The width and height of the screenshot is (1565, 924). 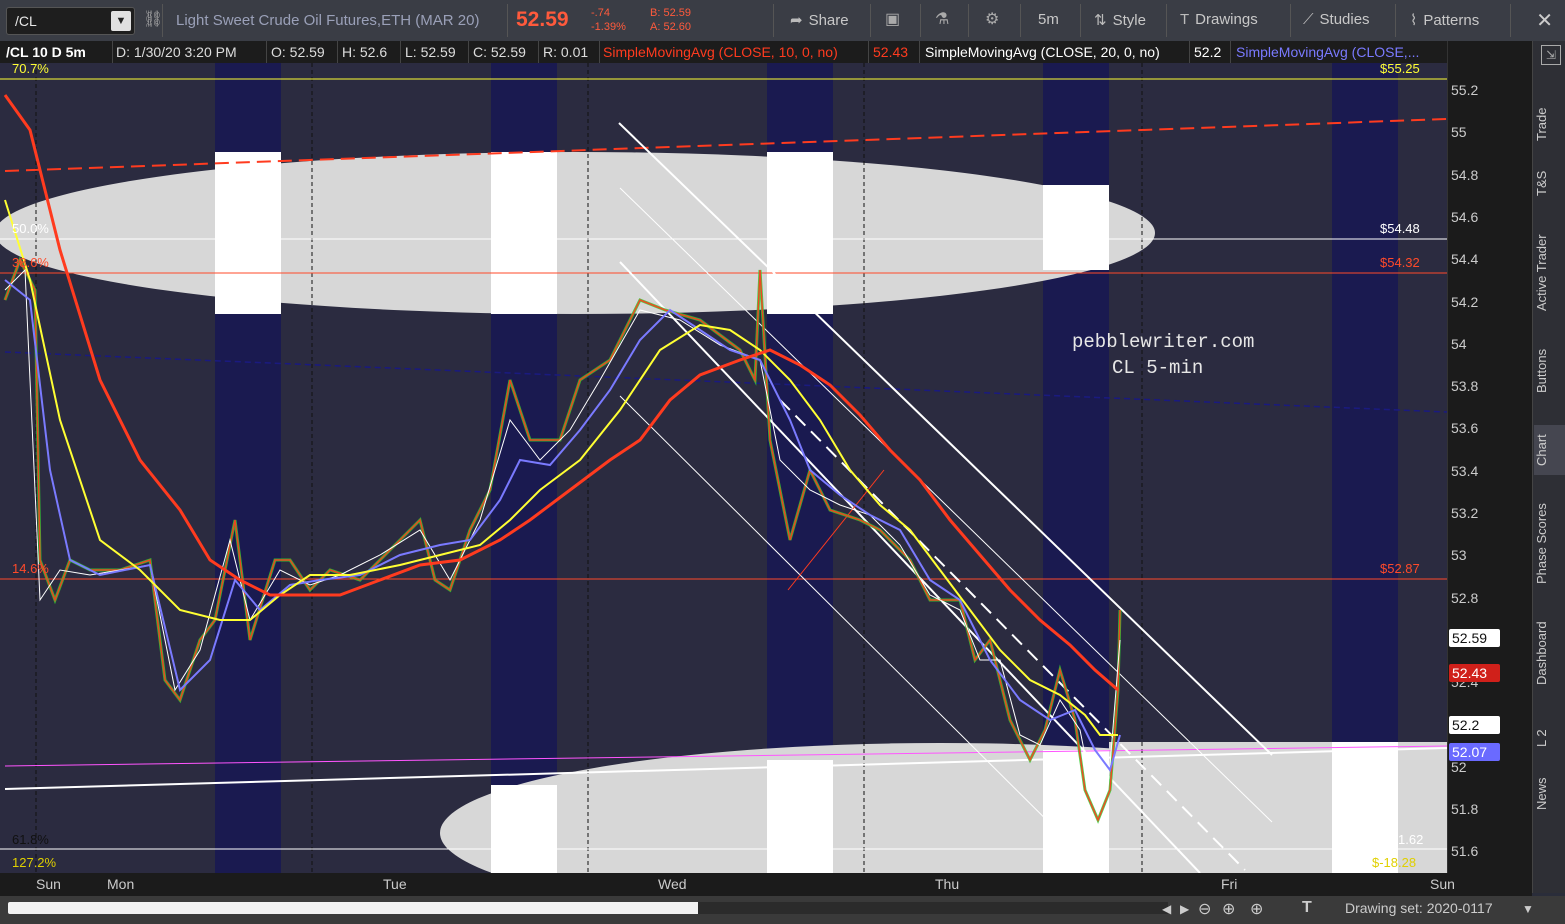 What do you see at coordinates (1400, 228) in the screenshot?
I see `fib-mid-price: $54.48` at bounding box center [1400, 228].